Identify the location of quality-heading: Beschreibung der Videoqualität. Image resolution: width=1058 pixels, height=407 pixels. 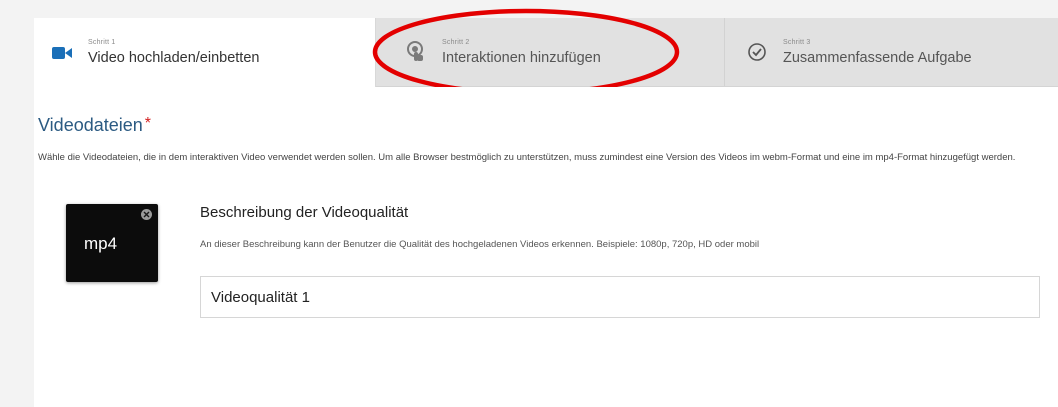
(304, 212).